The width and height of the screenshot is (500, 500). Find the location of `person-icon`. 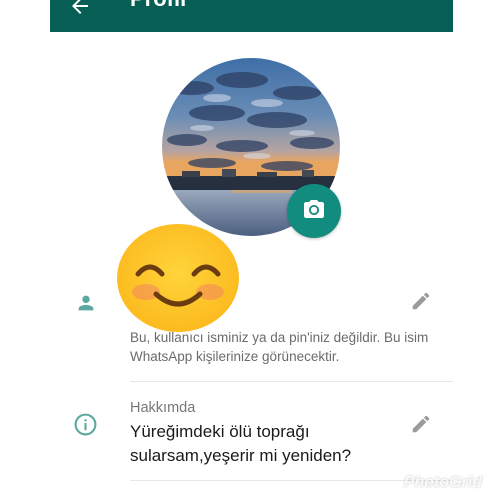

person-icon is located at coordinates (86, 305).